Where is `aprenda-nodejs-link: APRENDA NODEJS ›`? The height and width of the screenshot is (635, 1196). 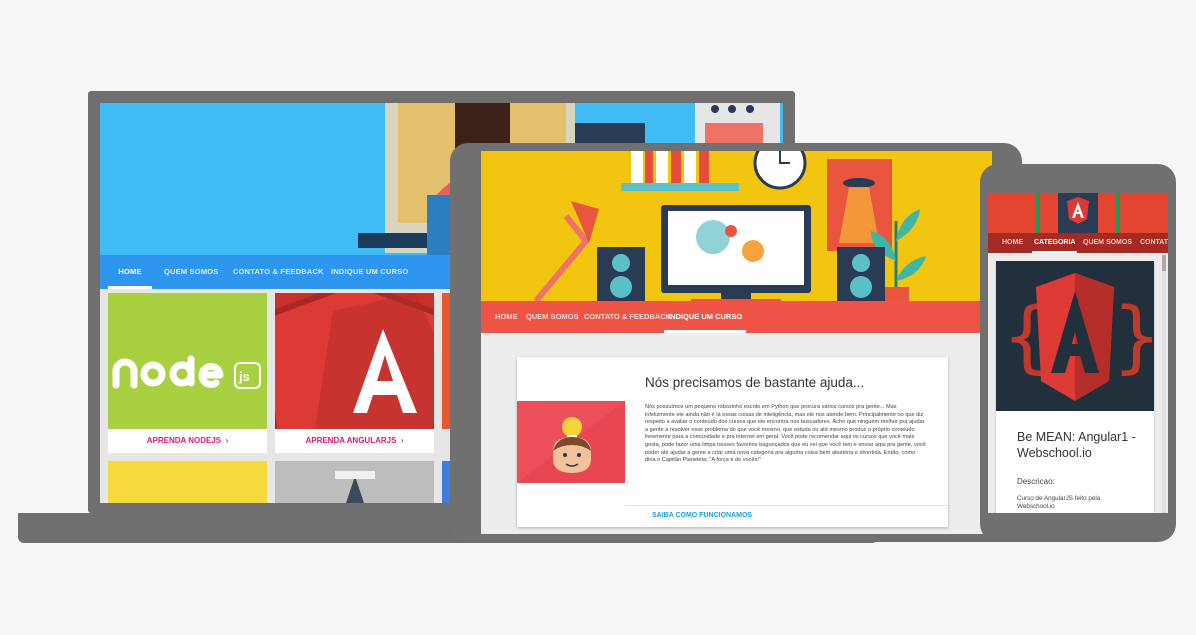 aprenda-nodejs-link: APRENDA NODEJS › is located at coordinates (187, 441).